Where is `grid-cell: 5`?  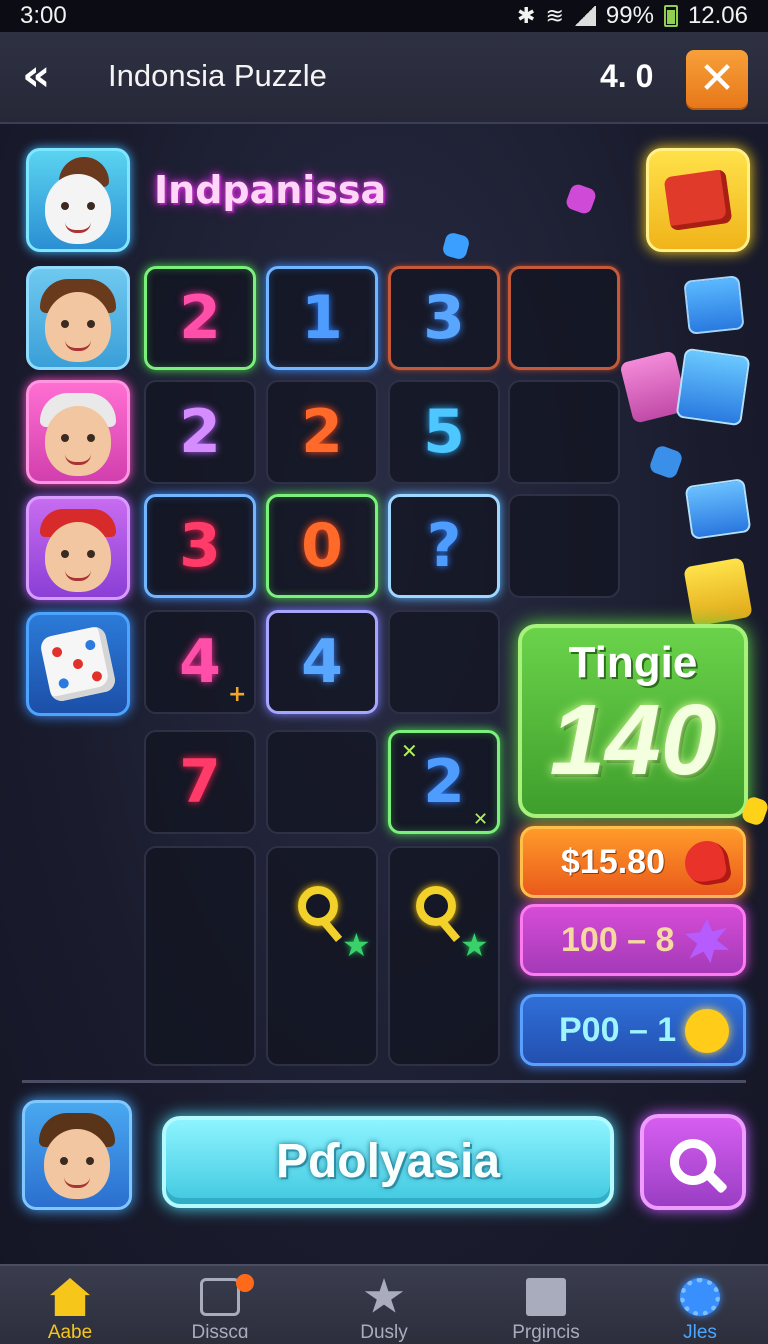 grid-cell: 5 is located at coordinates (444, 432).